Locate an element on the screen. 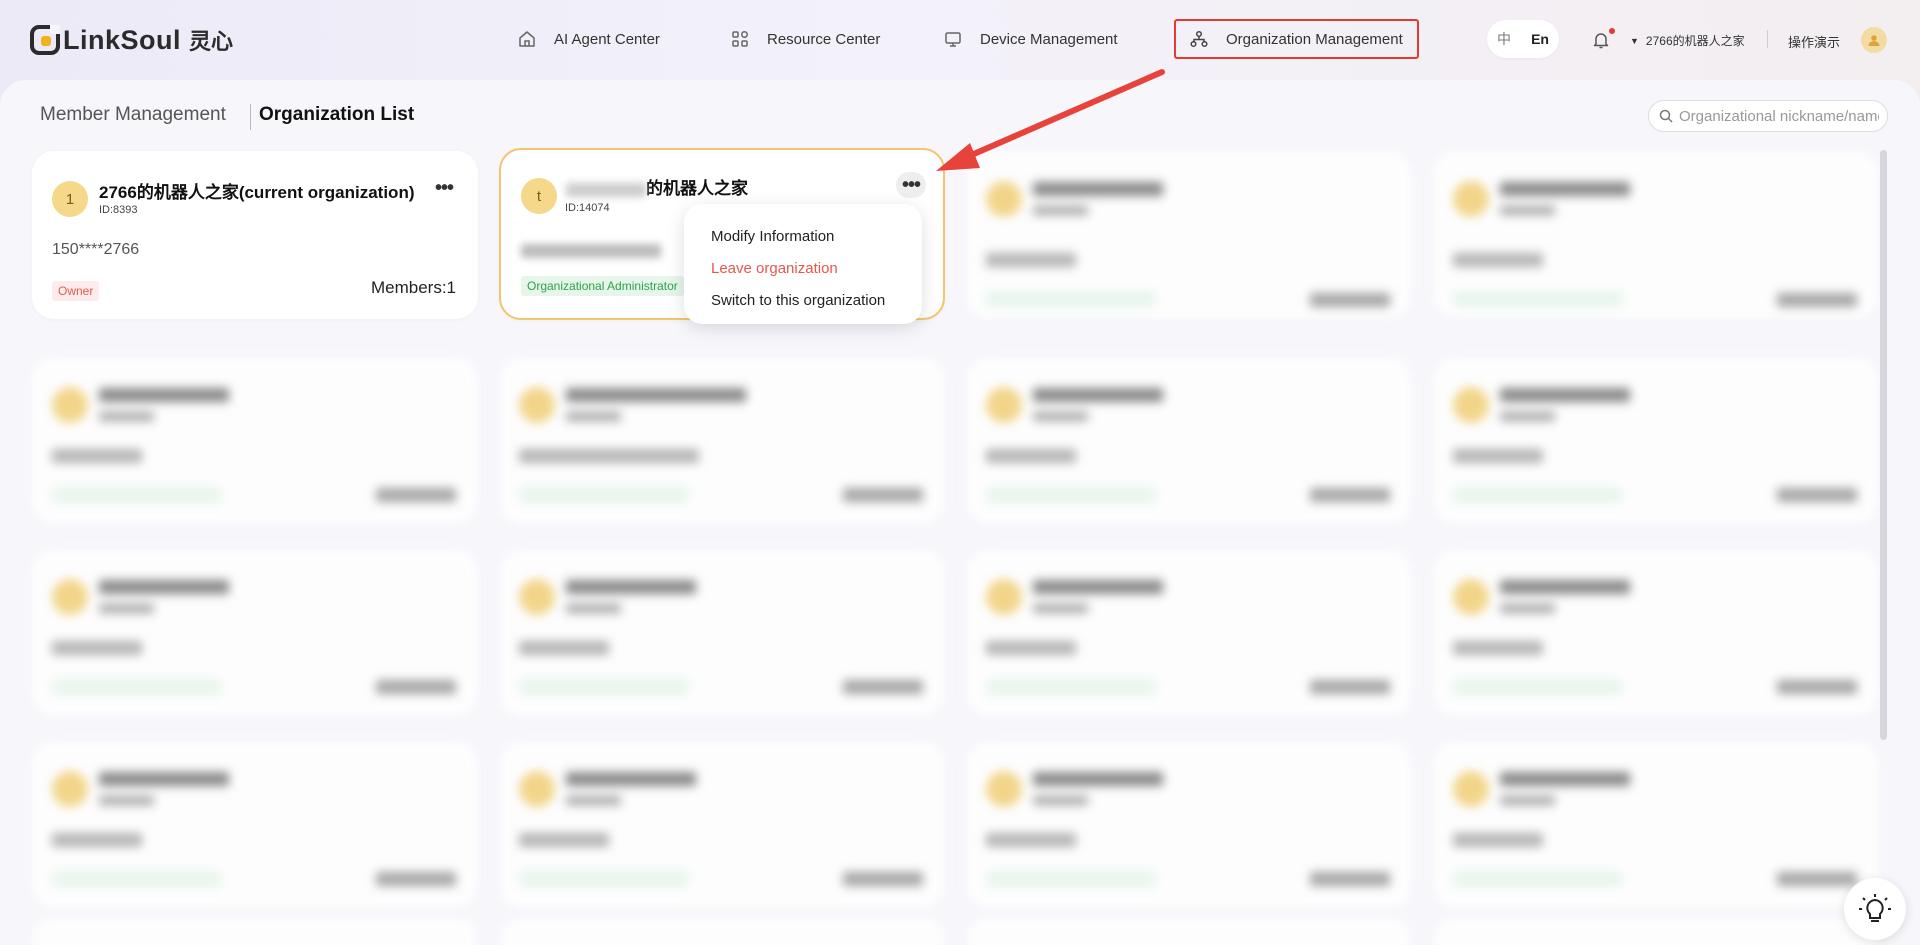 This screenshot has height=945, width=1920. menu-modify-information: Modify Information is located at coordinates (803, 236).